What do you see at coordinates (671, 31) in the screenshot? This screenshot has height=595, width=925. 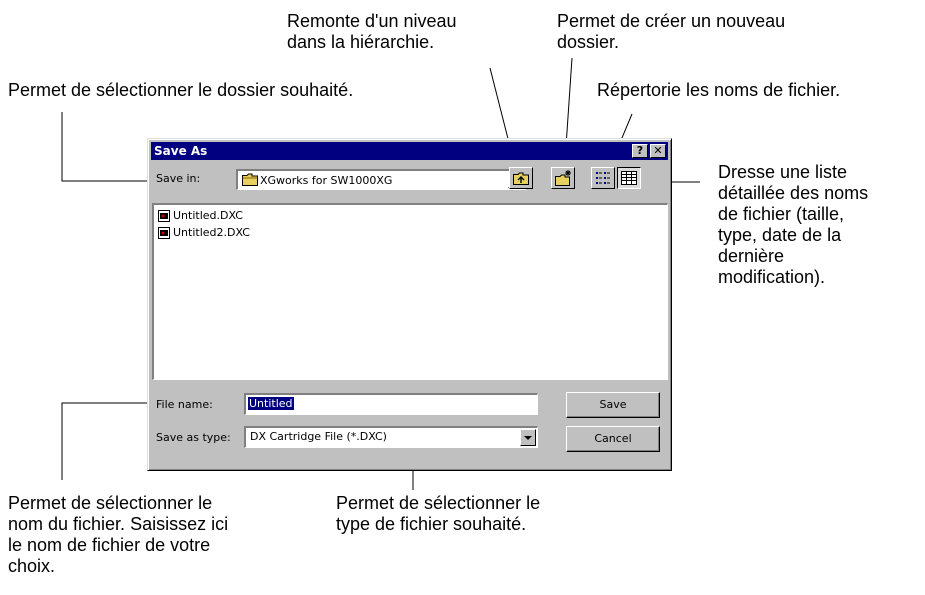 I see `annotation-new-folder: Permet de créer un nouveau dossier.` at bounding box center [671, 31].